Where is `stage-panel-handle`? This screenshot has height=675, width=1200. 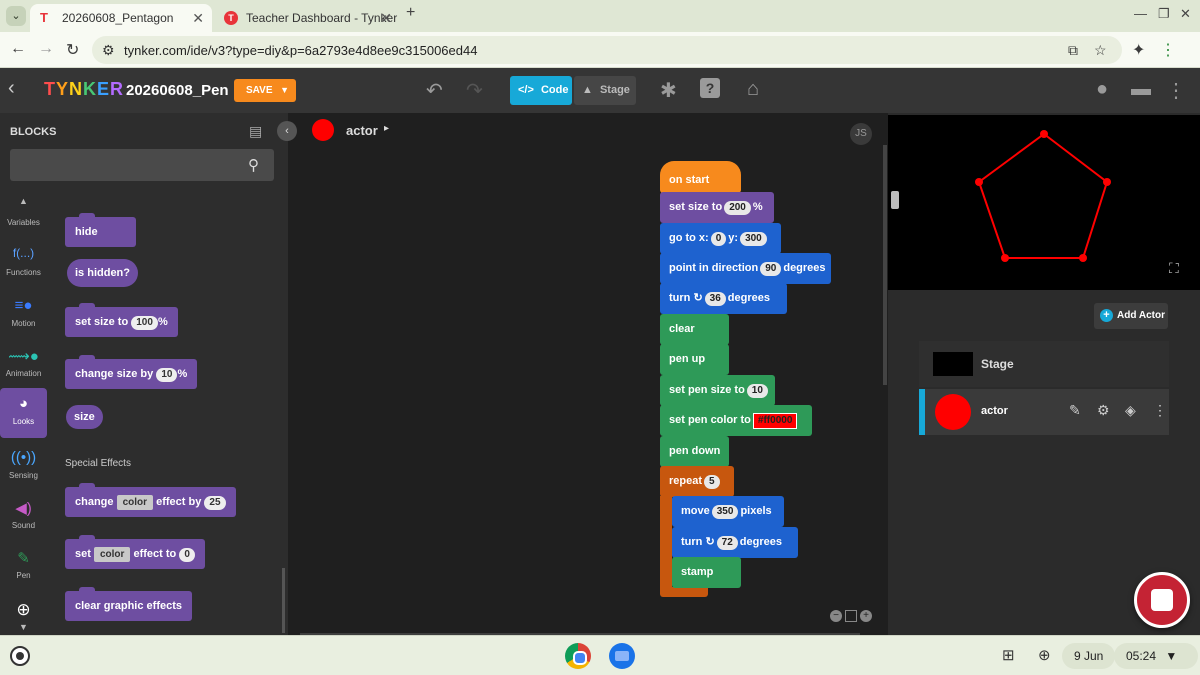
stage-panel-handle is located at coordinates (895, 200).